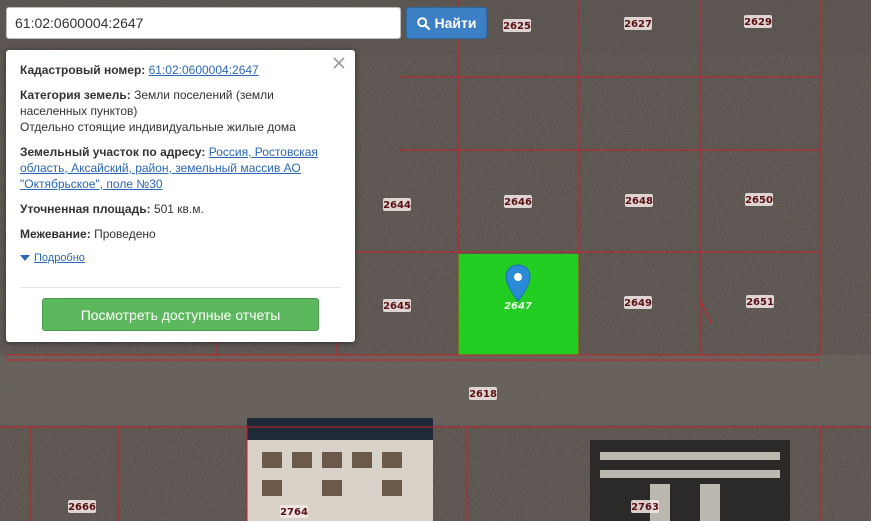 The image size is (871, 521). I want to click on svg-text: 2618, so click(483, 394).